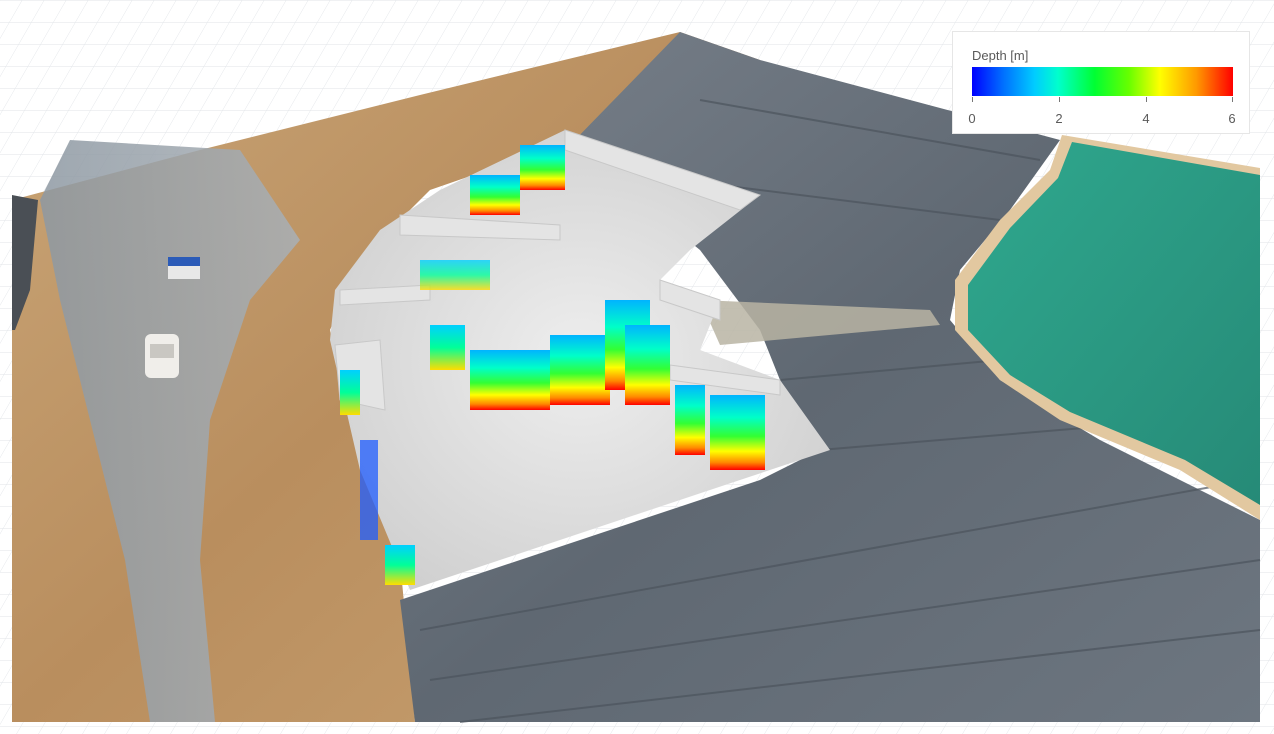  What do you see at coordinates (369, 490) in the screenshot?
I see `anomaly-strip-blue` at bounding box center [369, 490].